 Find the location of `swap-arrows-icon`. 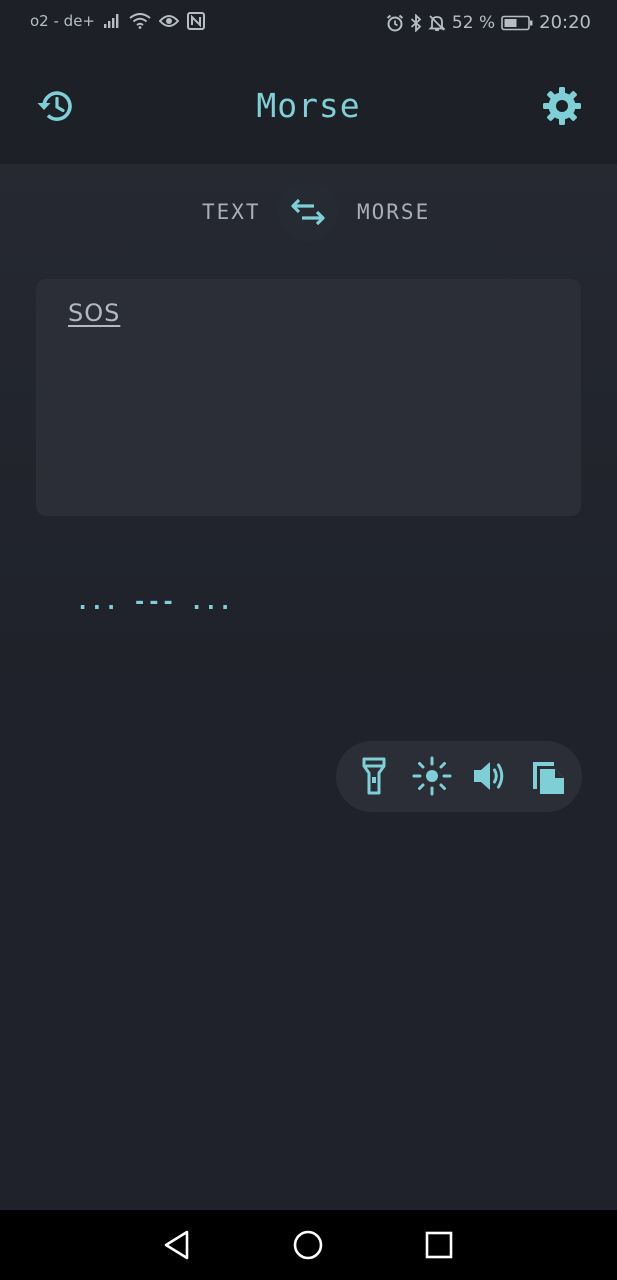

swap-arrows-icon is located at coordinates (308, 212).